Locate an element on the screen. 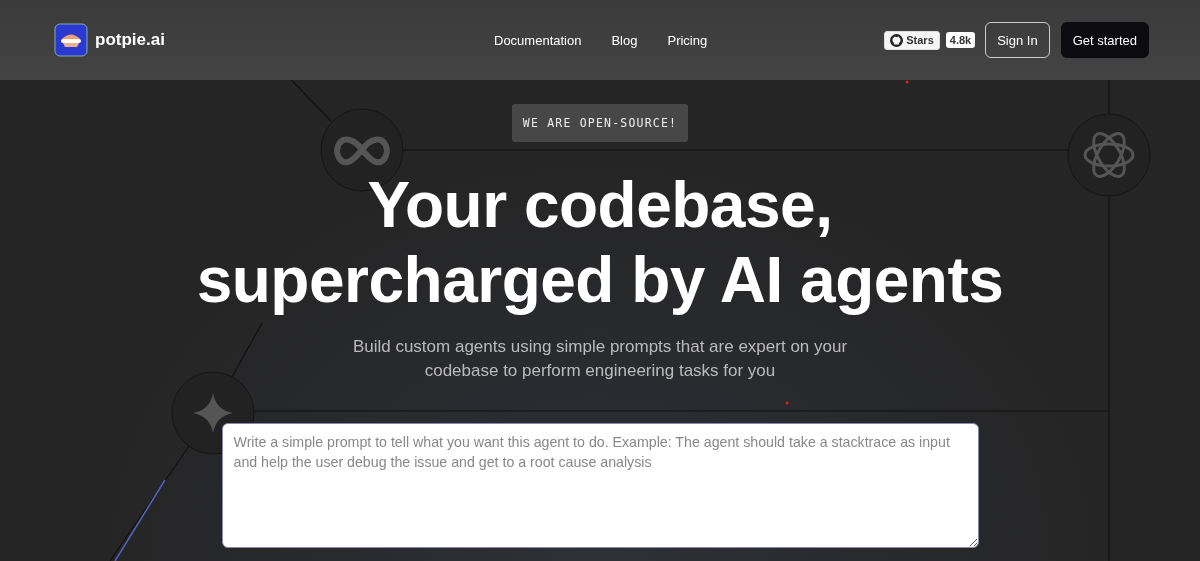 The image size is (1200, 561). logo-icon is located at coordinates (71, 40).